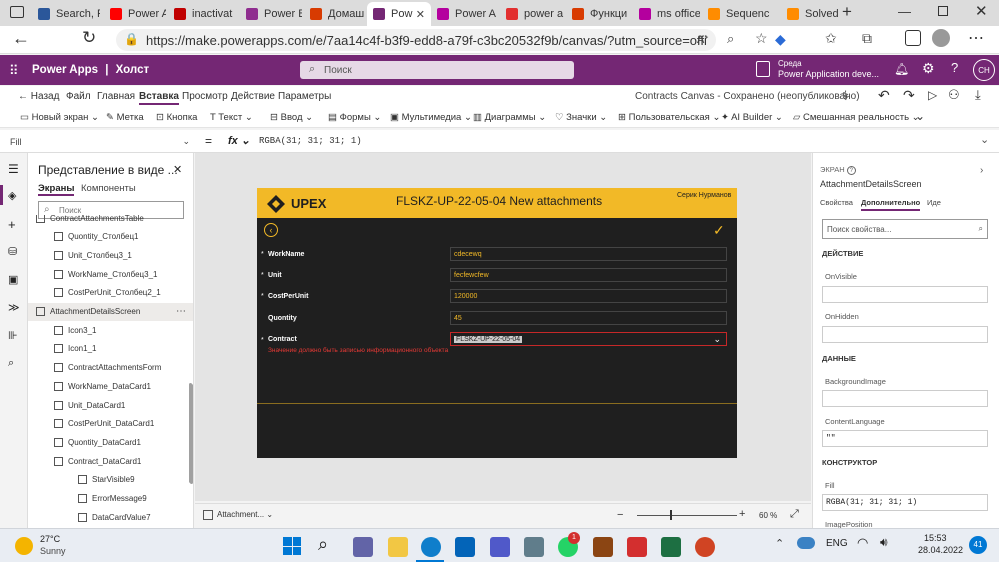 Image resolution: width=999 pixels, height=562 pixels. What do you see at coordinates (705, 547) in the screenshot?
I see `powerpoint-icon` at bounding box center [705, 547].